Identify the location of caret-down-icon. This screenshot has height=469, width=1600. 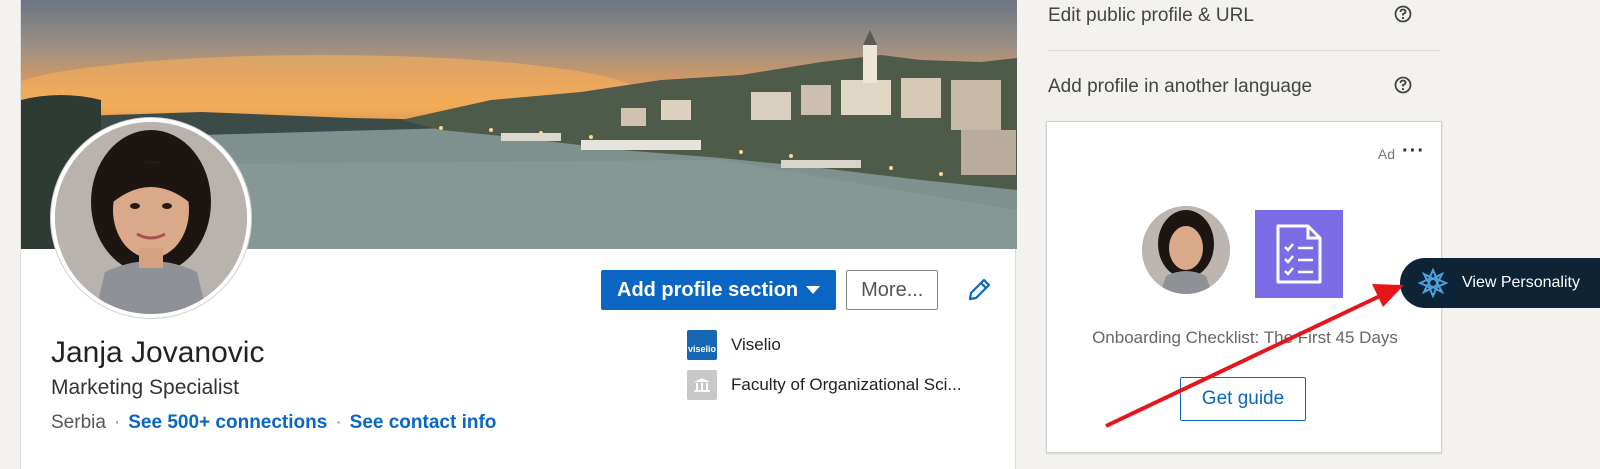
(813, 290).